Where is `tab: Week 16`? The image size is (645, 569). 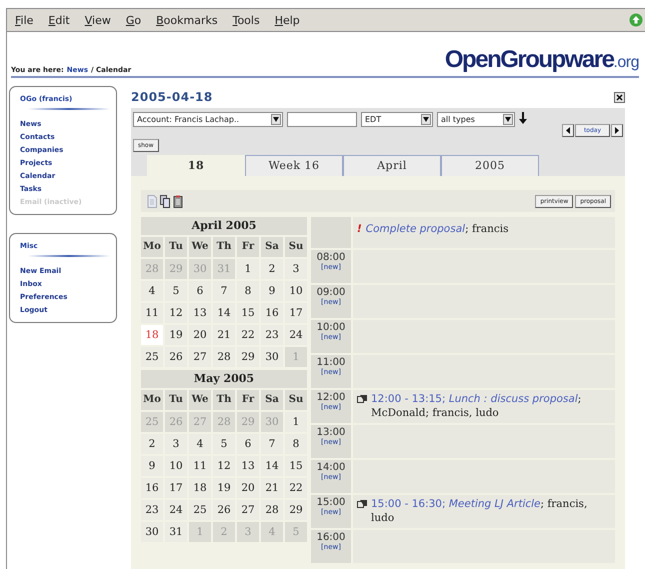 tab: Week 16 is located at coordinates (294, 165).